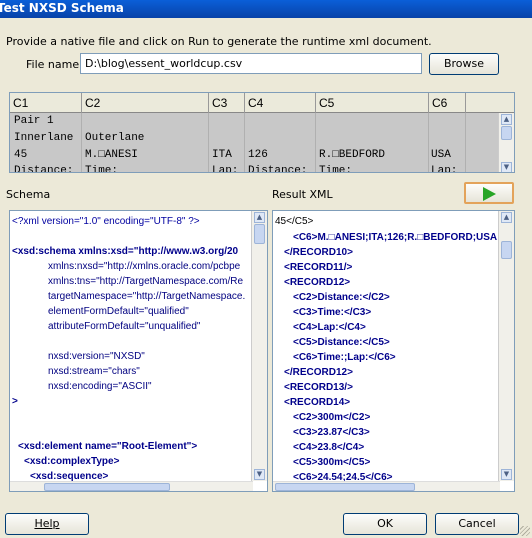  I want to click on help-button-label: Help, so click(47, 523).